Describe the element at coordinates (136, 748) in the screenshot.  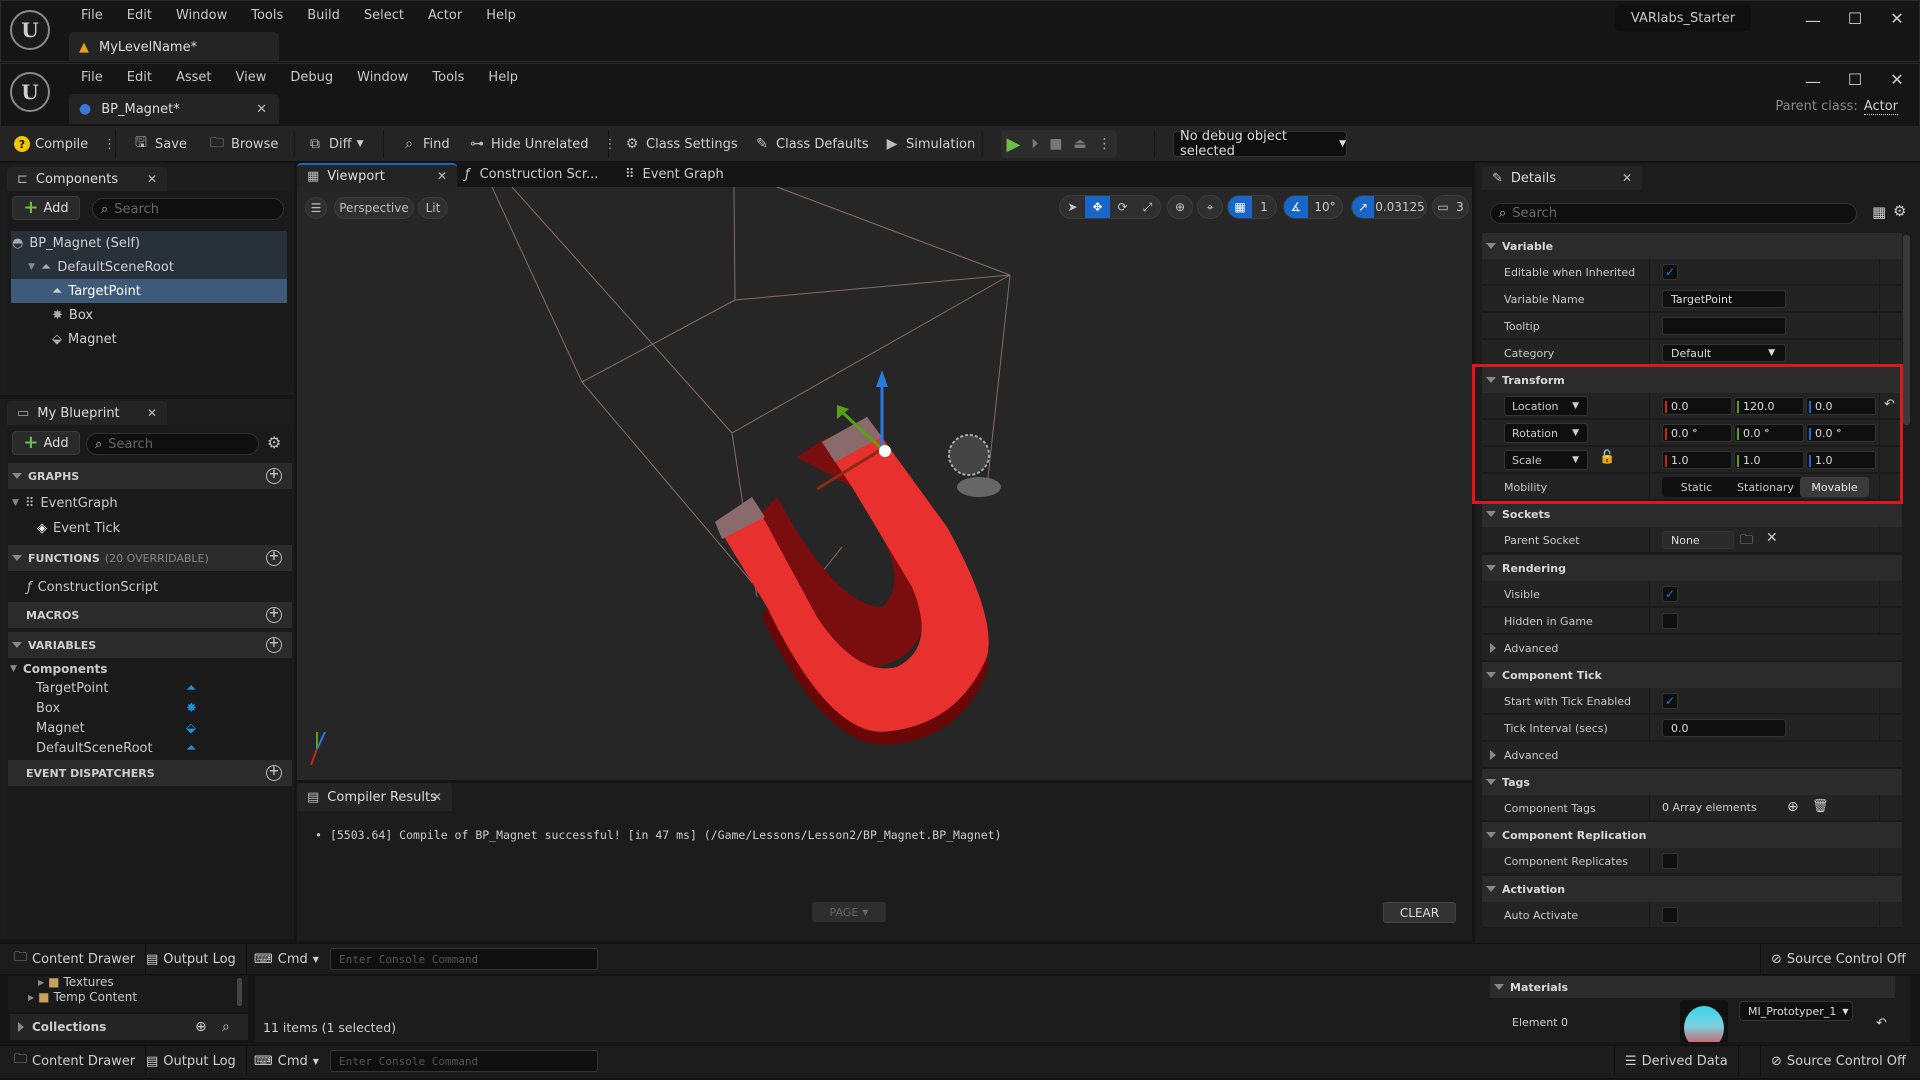
I see `variable-item: DefaultSceneRoot ⏶` at that location.